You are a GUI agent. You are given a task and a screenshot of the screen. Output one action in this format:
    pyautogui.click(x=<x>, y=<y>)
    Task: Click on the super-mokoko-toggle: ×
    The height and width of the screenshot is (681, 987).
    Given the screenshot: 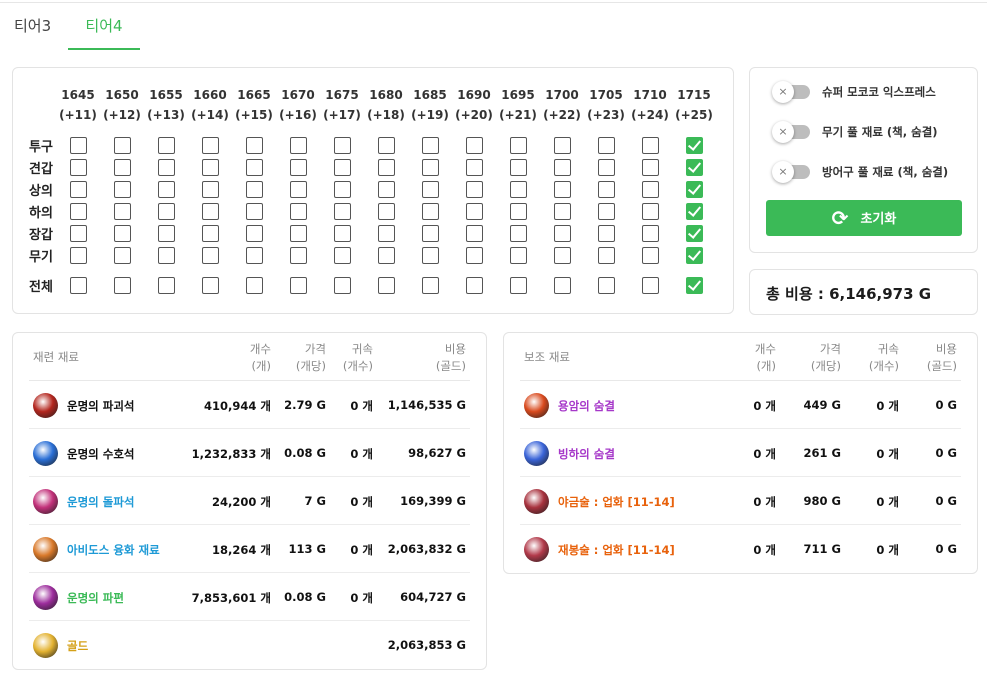 What is the action you would take?
    pyautogui.click(x=791, y=92)
    